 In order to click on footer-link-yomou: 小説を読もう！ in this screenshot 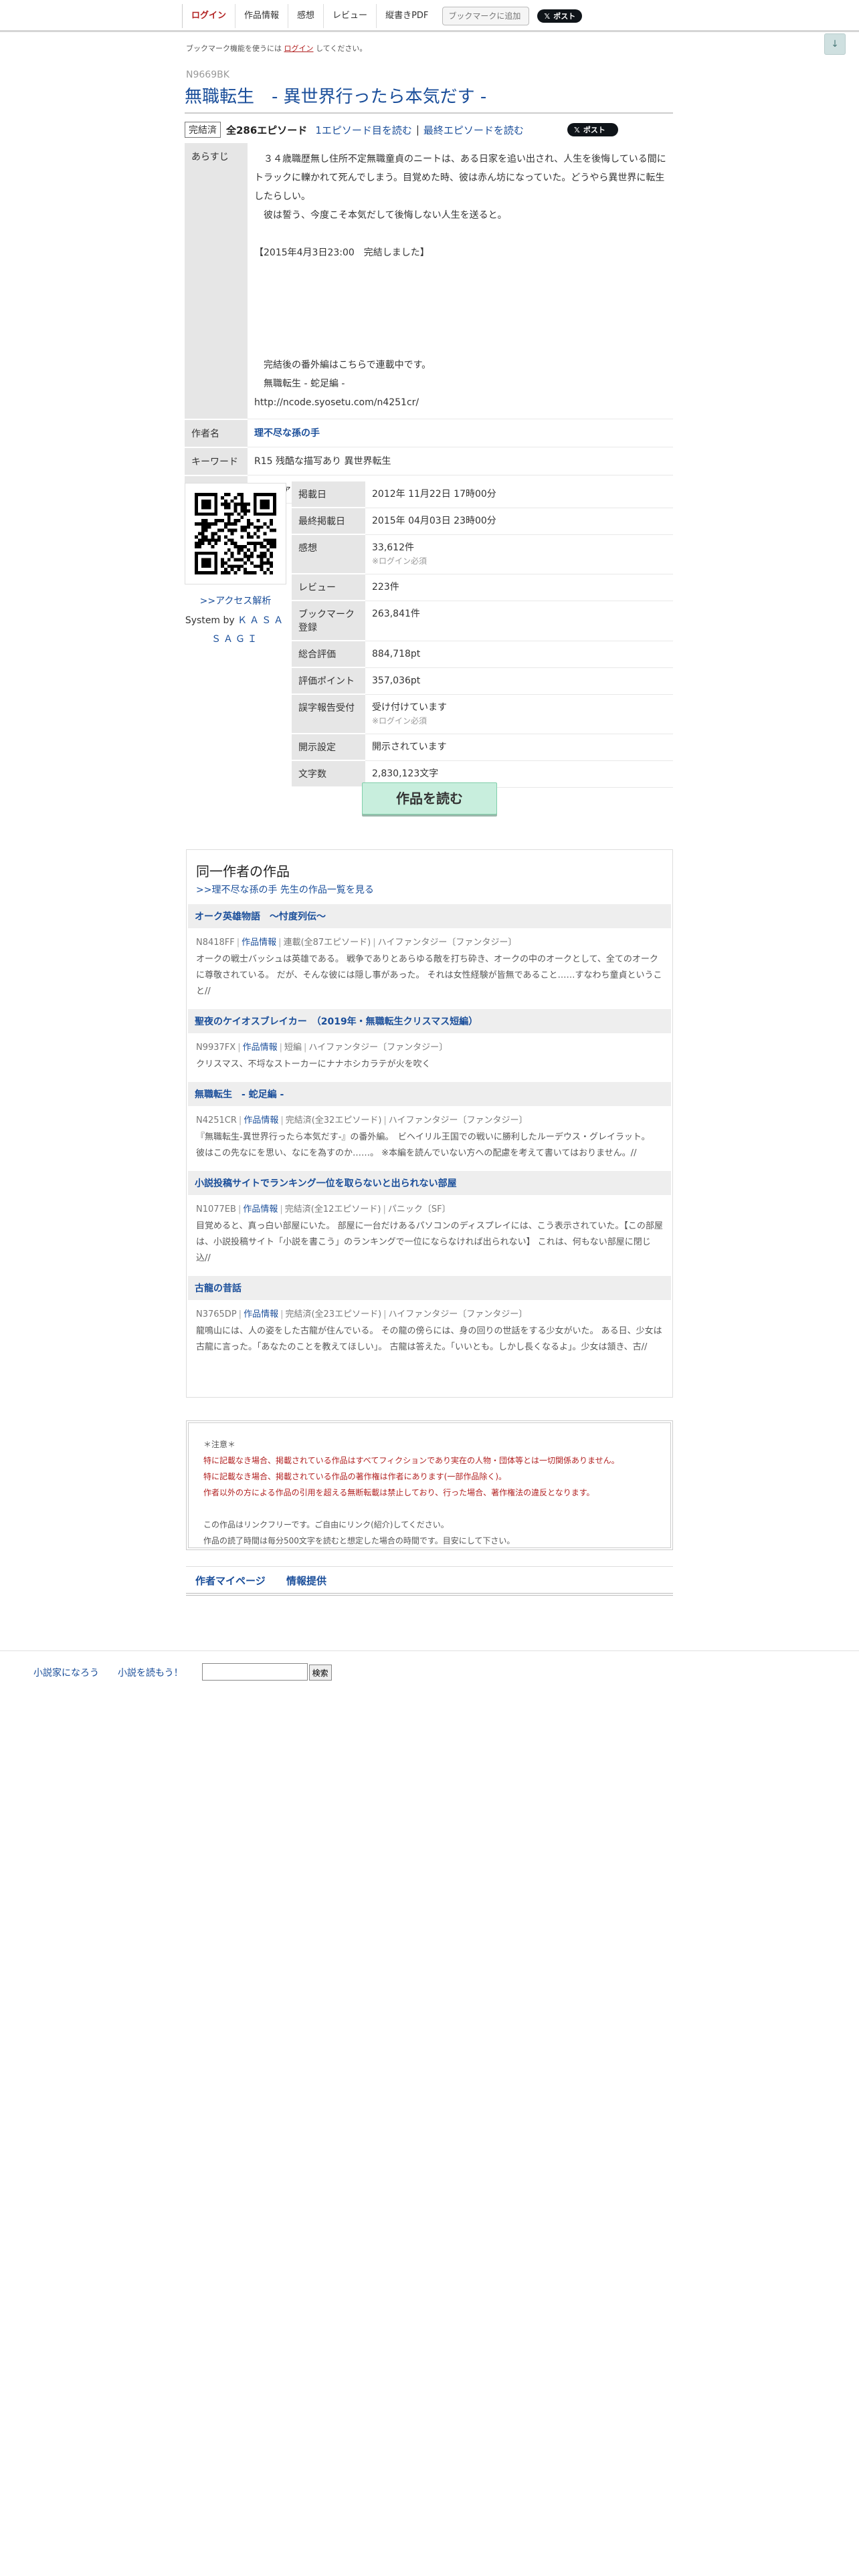, I will do `click(151, 1673)`.